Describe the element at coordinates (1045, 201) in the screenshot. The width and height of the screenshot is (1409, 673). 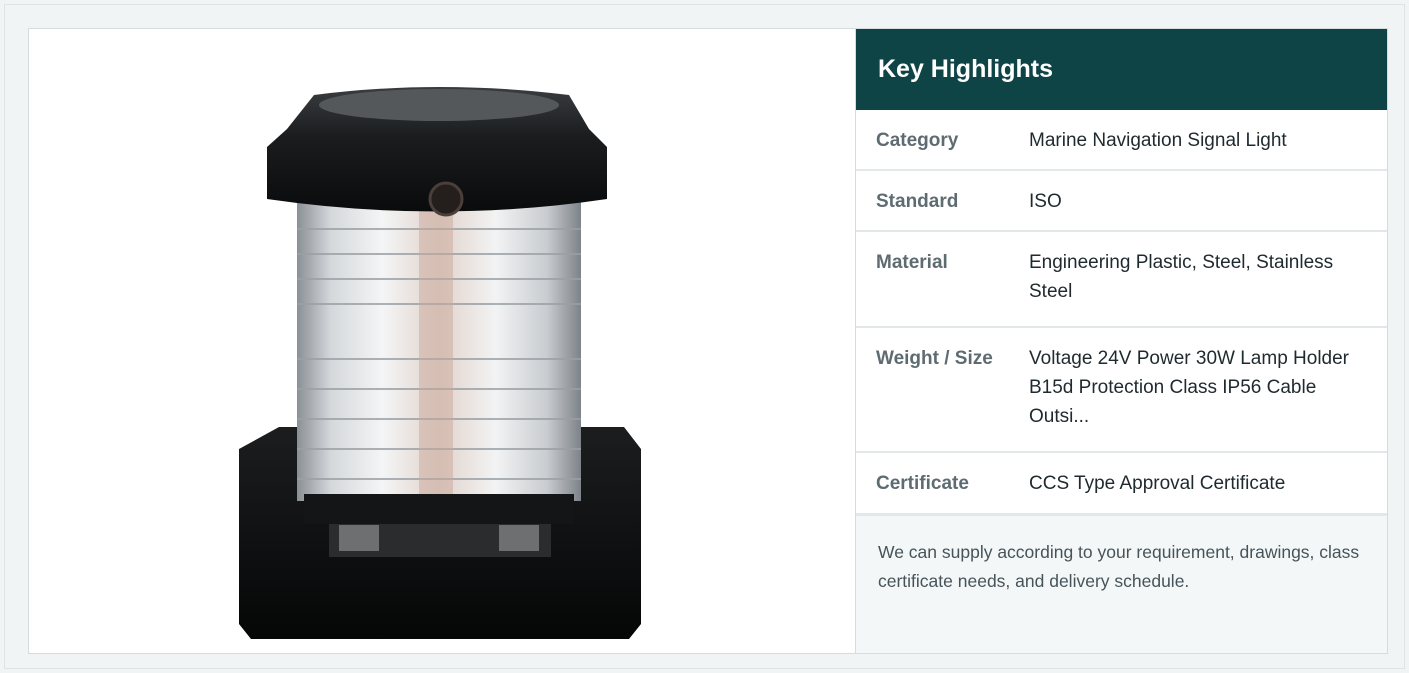
I see `spec-value: ISO` at that location.